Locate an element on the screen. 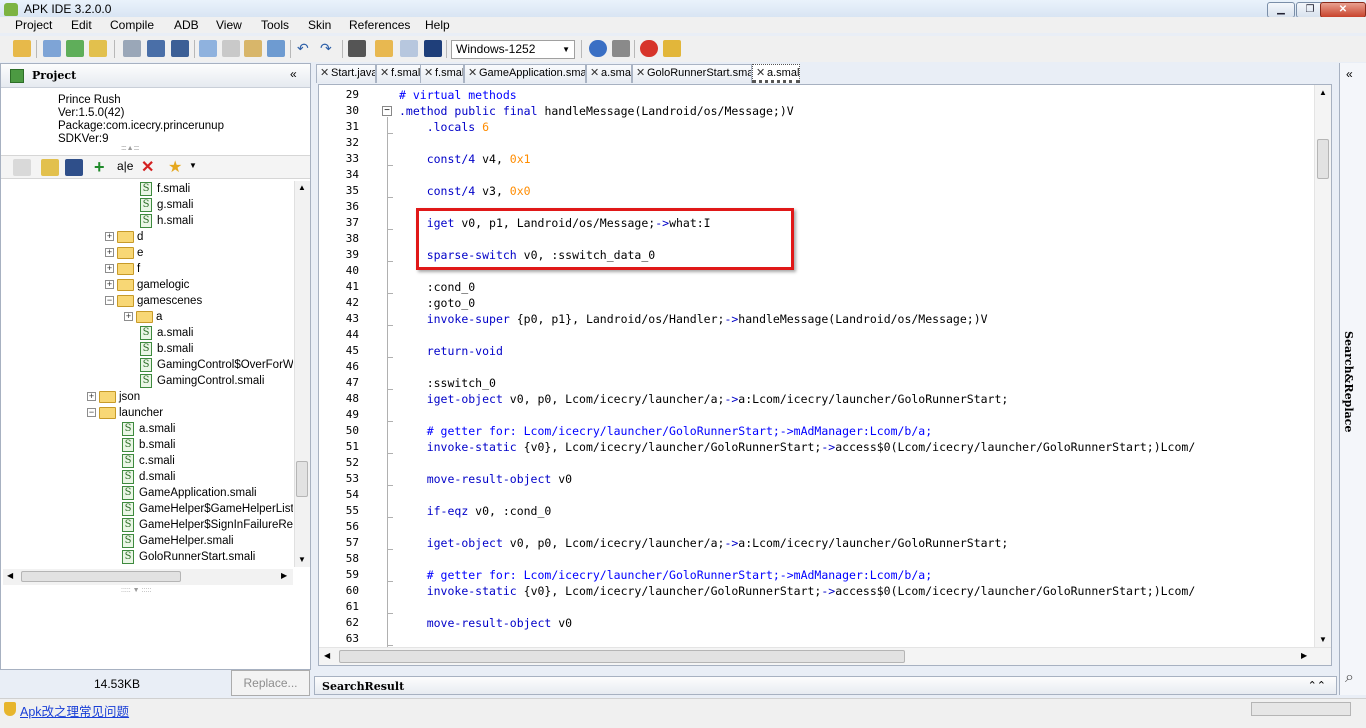 This screenshot has width=1366, height=728. compile-icon is located at coordinates (384, 48).